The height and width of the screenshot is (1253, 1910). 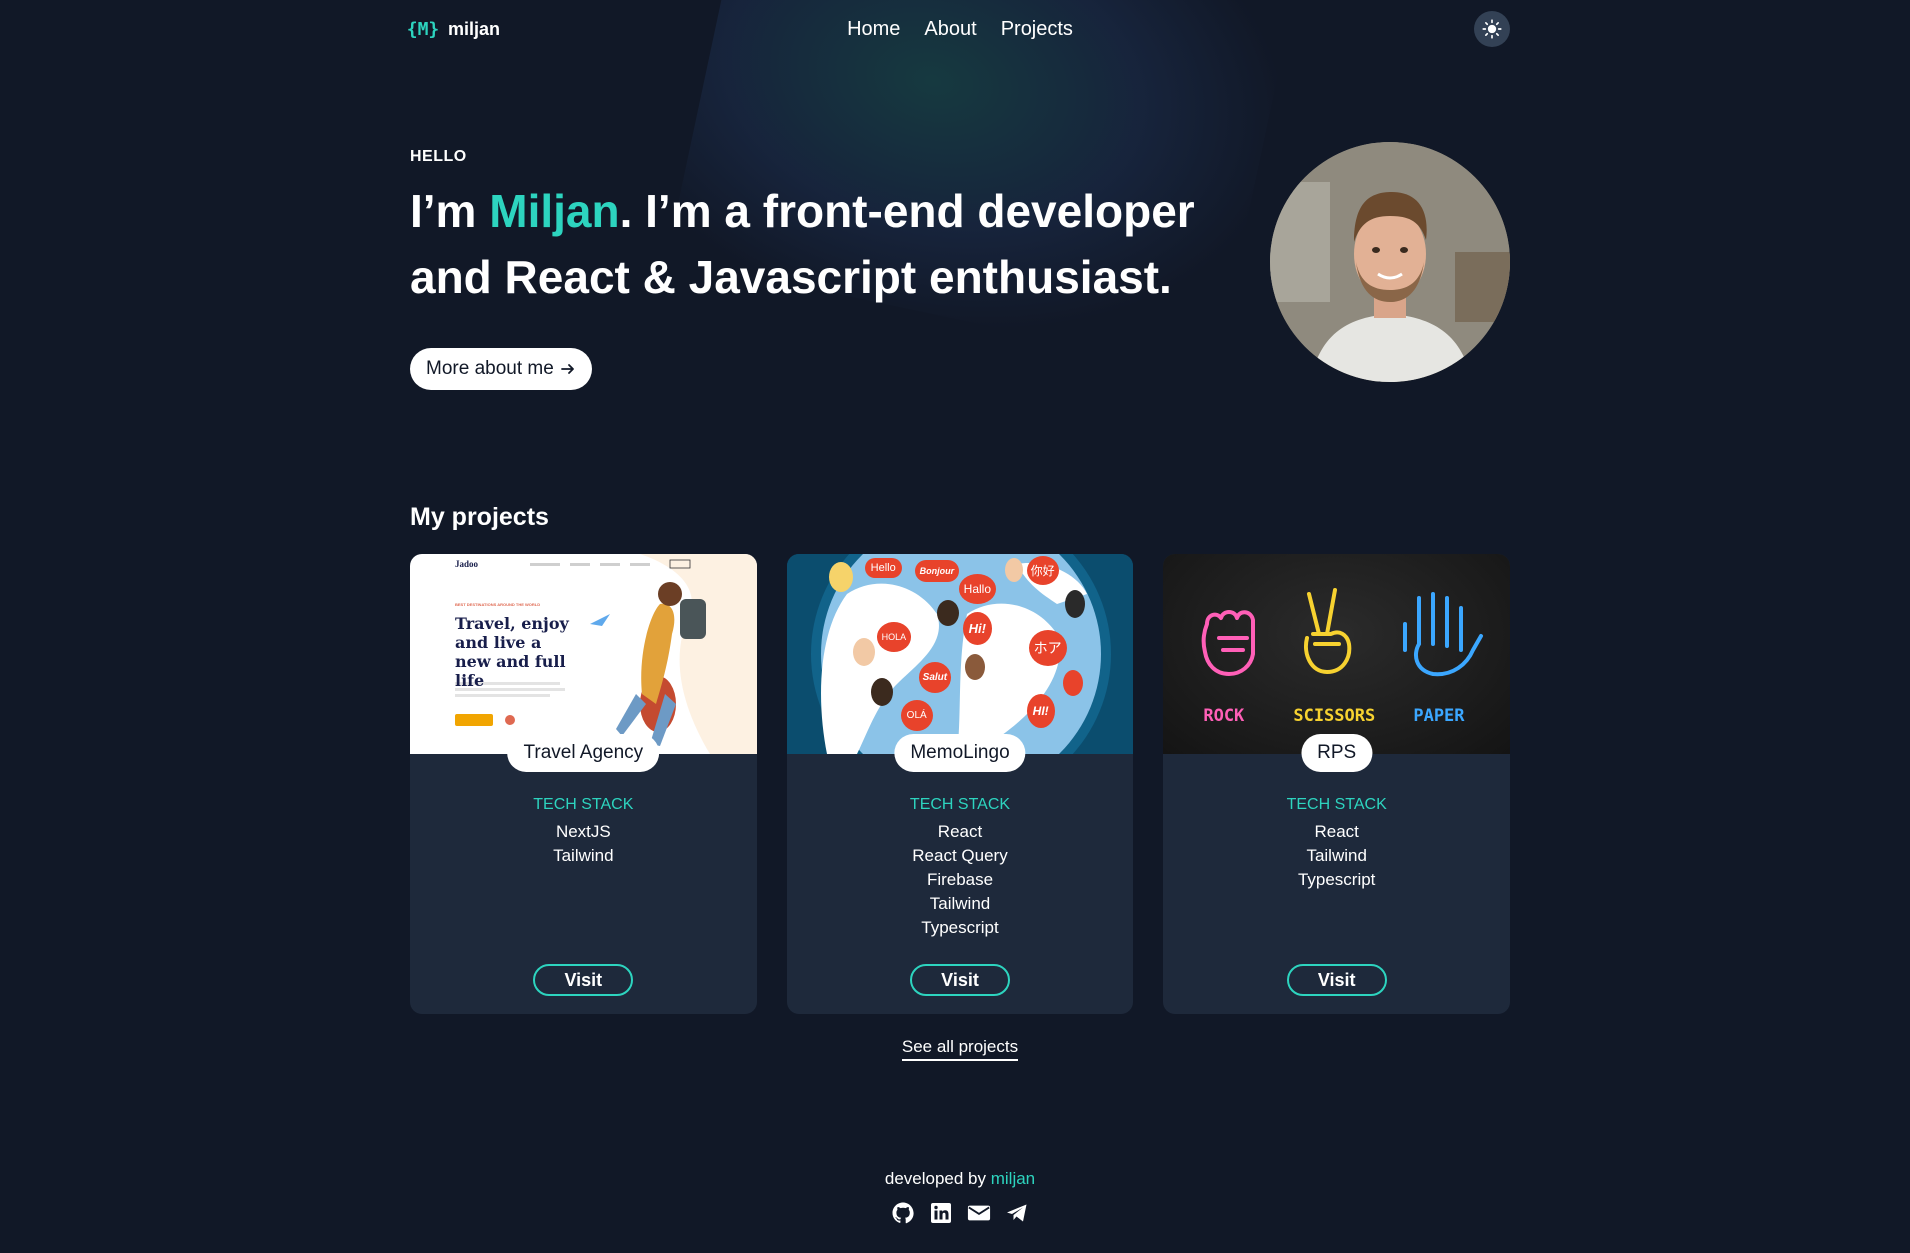 I want to click on nav-link-home: Home, so click(x=873, y=29).